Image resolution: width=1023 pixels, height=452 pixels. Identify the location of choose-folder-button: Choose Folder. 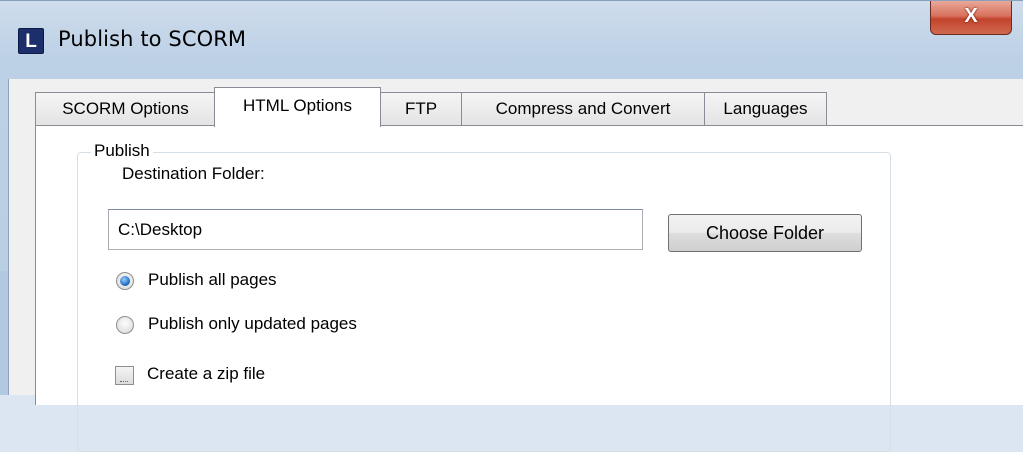
(765, 233).